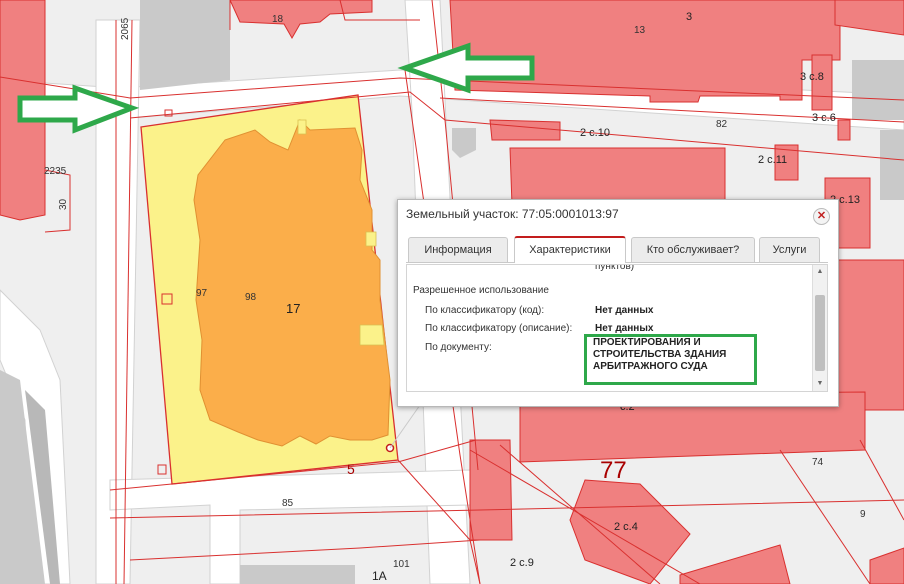 This screenshot has width=904, height=584. Describe the element at coordinates (485, 310) in the screenshot. I see `row-label-code: По классификатору (код):` at that location.